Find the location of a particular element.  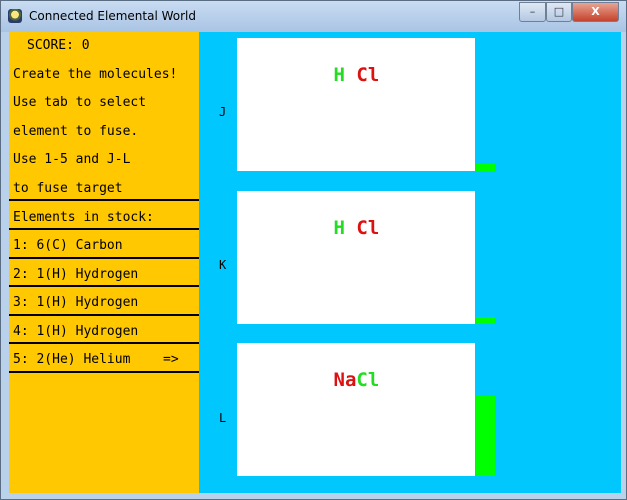

score-display: SCORE: 0 is located at coordinates (58, 45).